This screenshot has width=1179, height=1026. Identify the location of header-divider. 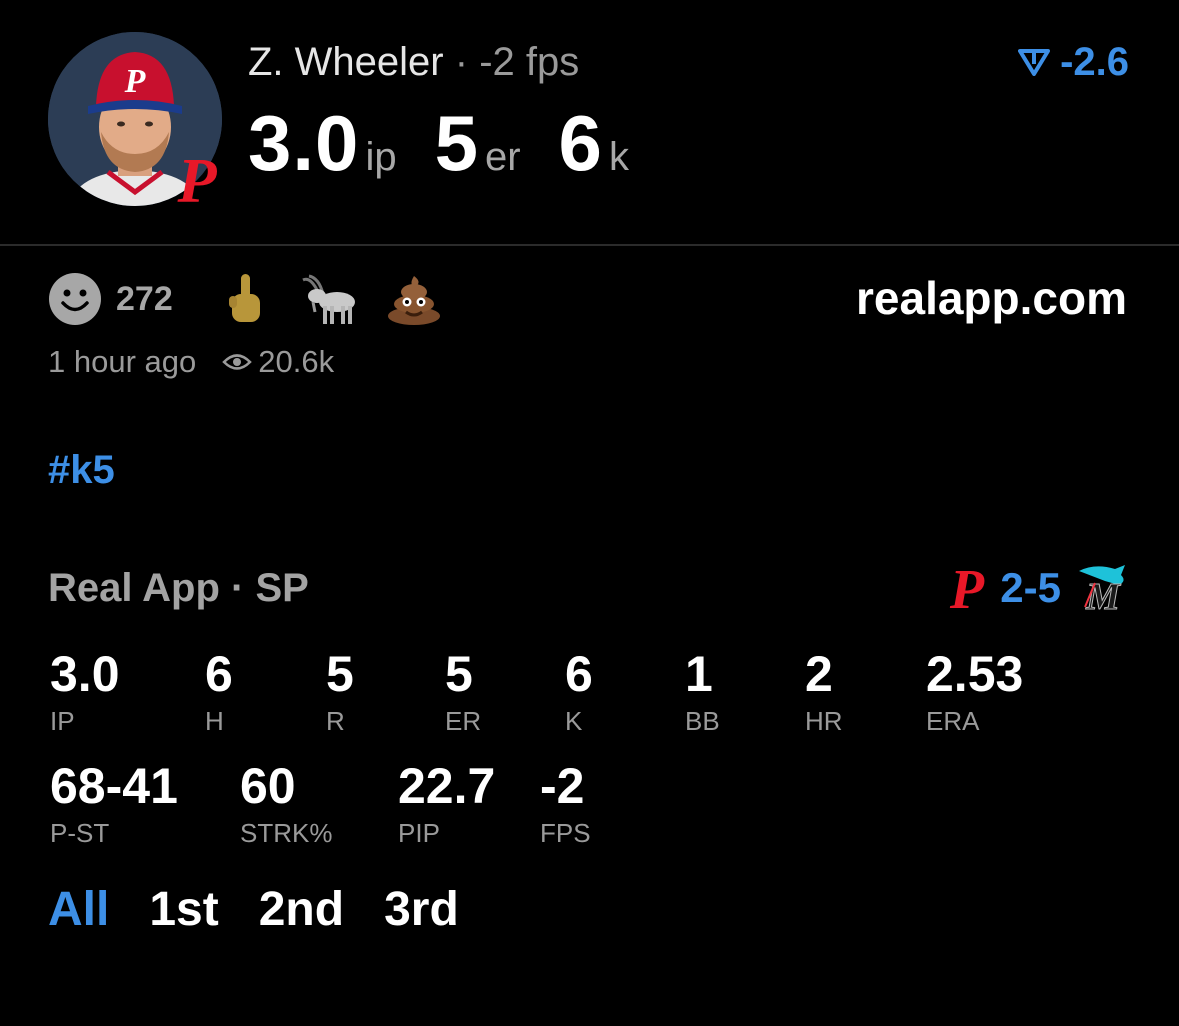
(589, 245).